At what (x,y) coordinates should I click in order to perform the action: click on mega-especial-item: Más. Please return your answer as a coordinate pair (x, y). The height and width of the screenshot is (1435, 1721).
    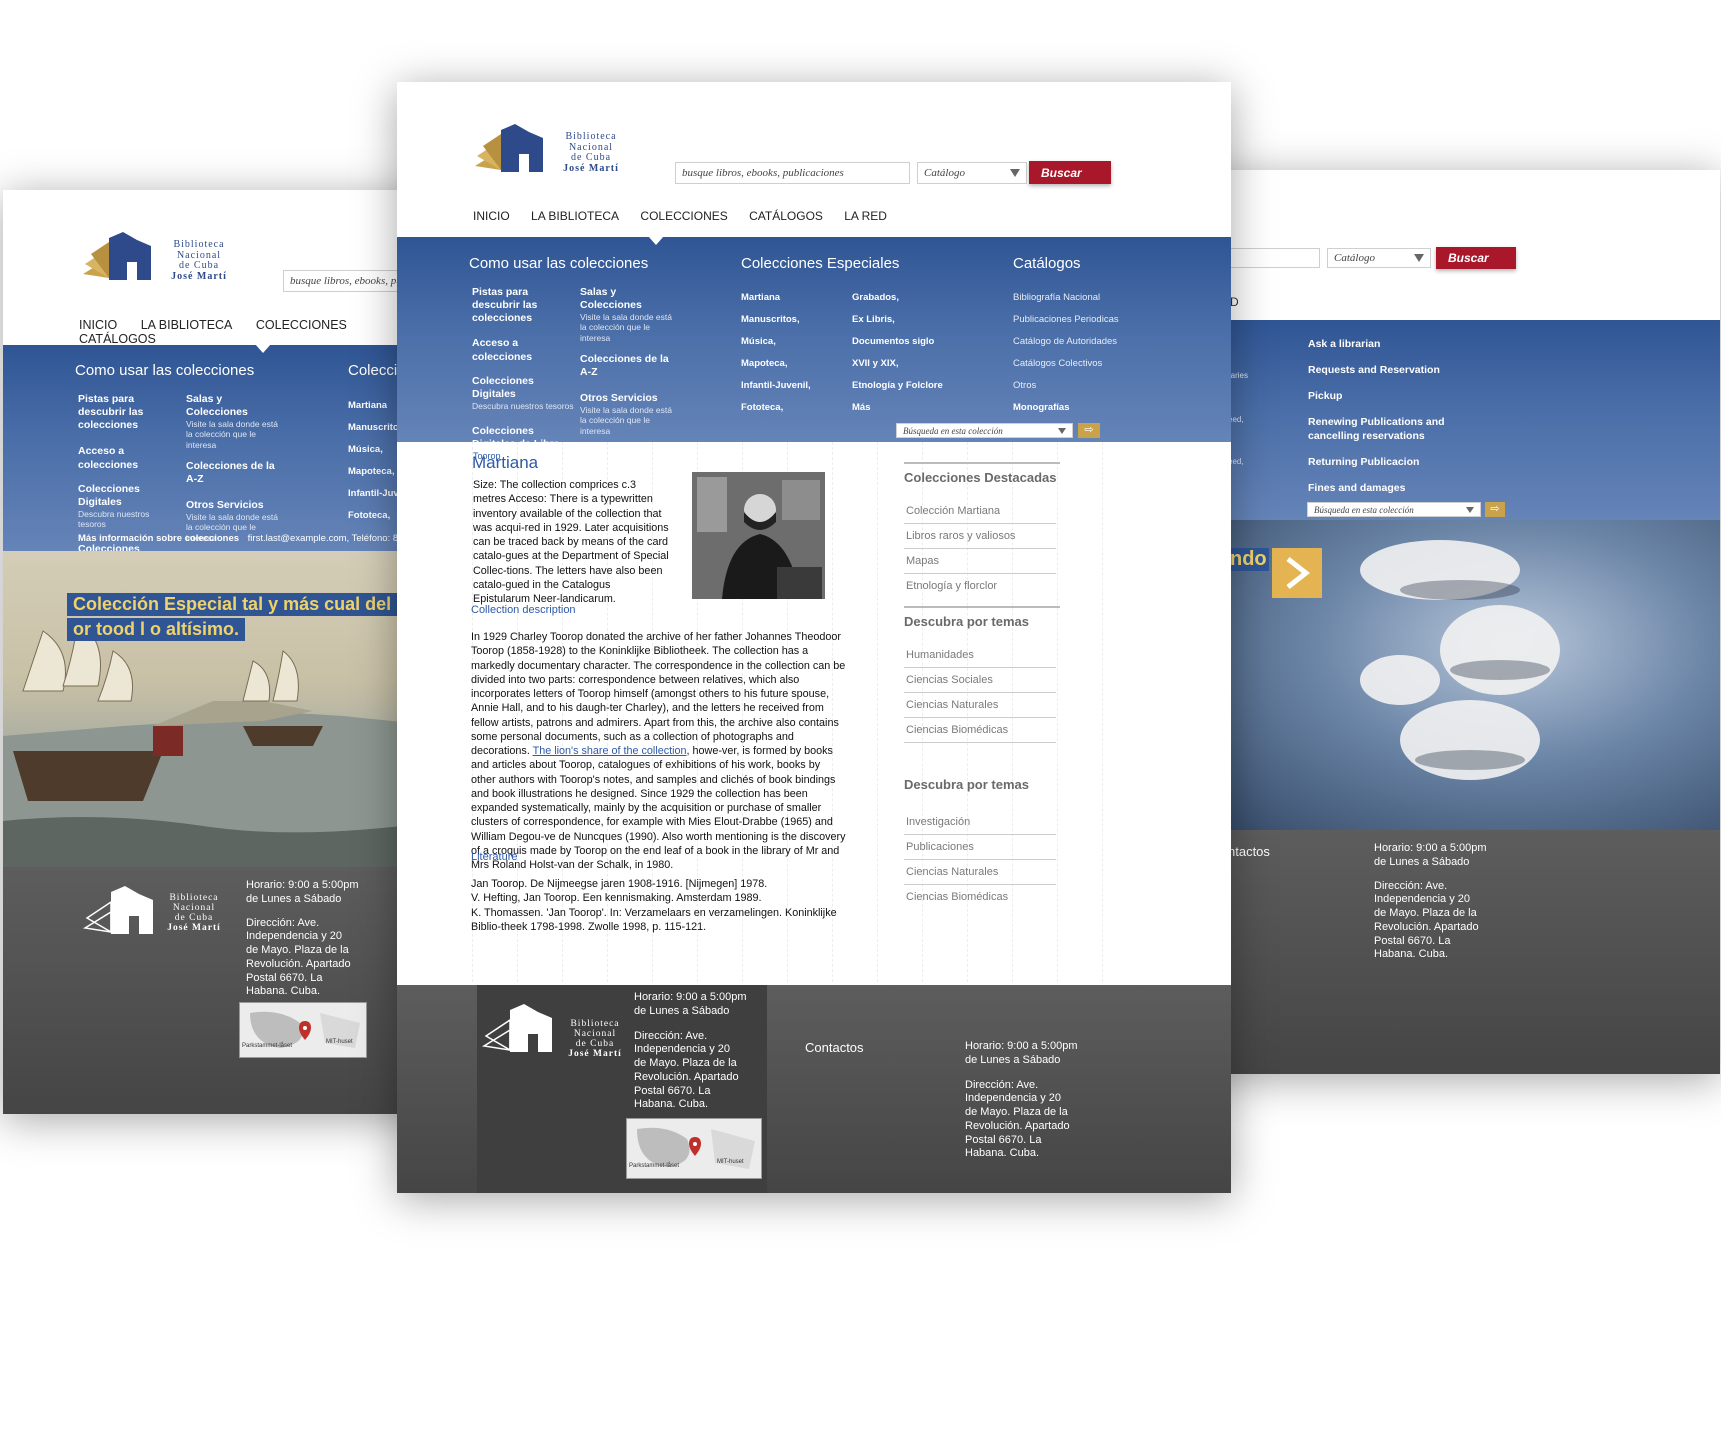
    Looking at the image, I should click on (897, 408).